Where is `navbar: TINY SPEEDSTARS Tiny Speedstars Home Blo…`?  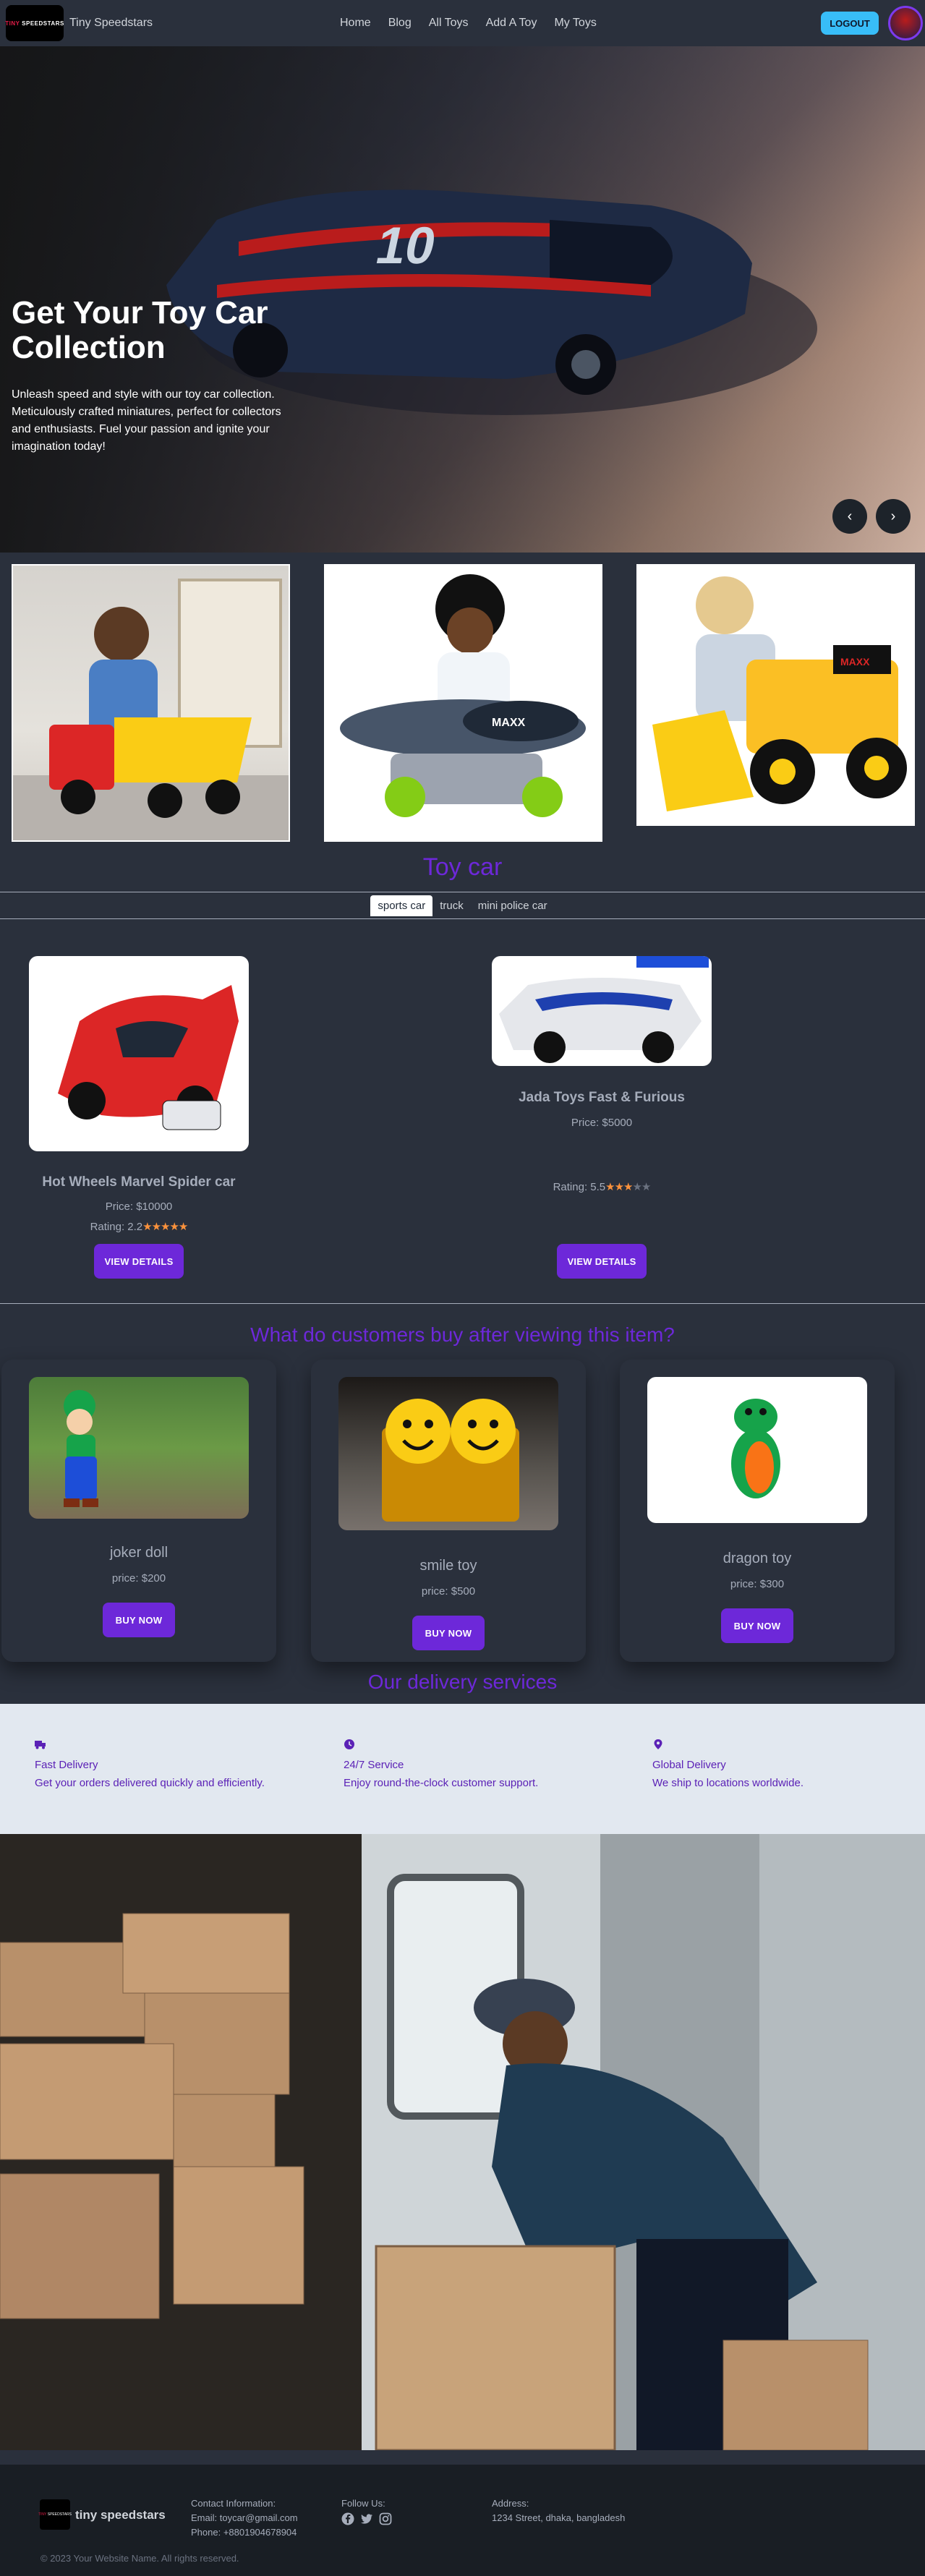
navbar: TINY SPEEDSTARS Tiny Speedstars Home Blo… is located at coordinates (462, 23).